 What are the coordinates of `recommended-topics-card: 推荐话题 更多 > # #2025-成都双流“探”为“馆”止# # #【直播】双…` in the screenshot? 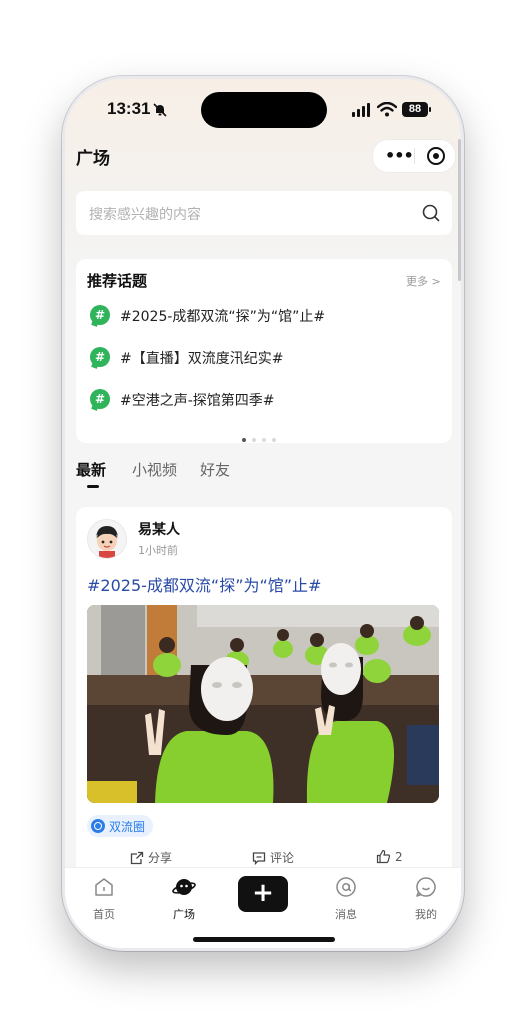 It's located at (264, 351).